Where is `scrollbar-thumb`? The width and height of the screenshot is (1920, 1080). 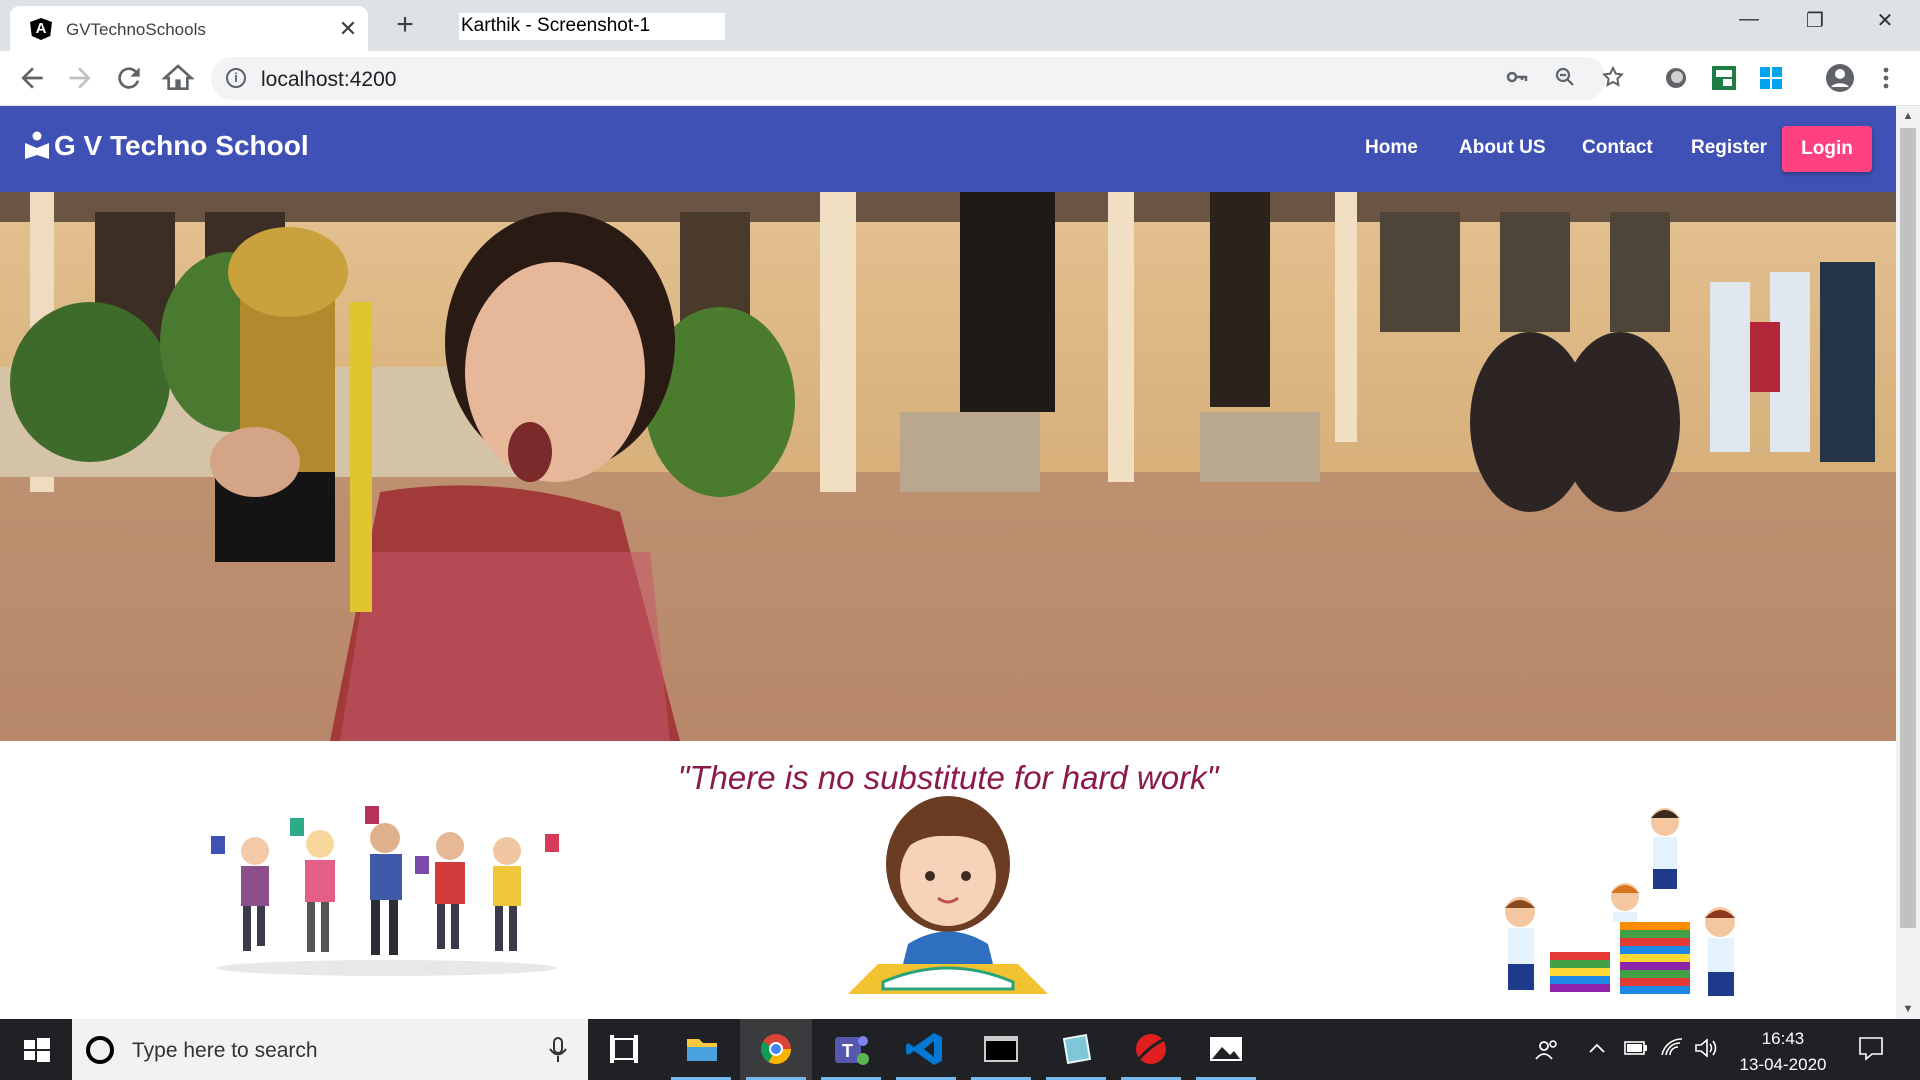
scrollbar-thumb is located at coordinates (1908, 528).